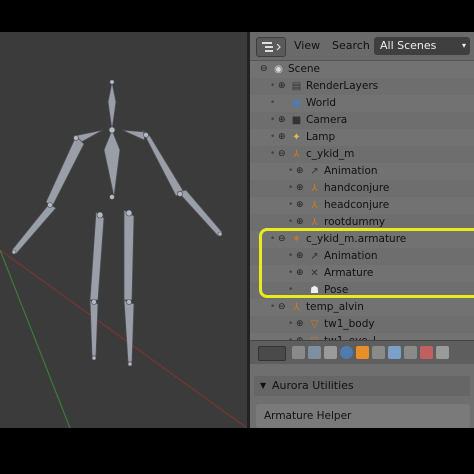  Describe the element at coordinates (327, 120) in the screenshot. I see `outliner-row-label: Camera` at that location.